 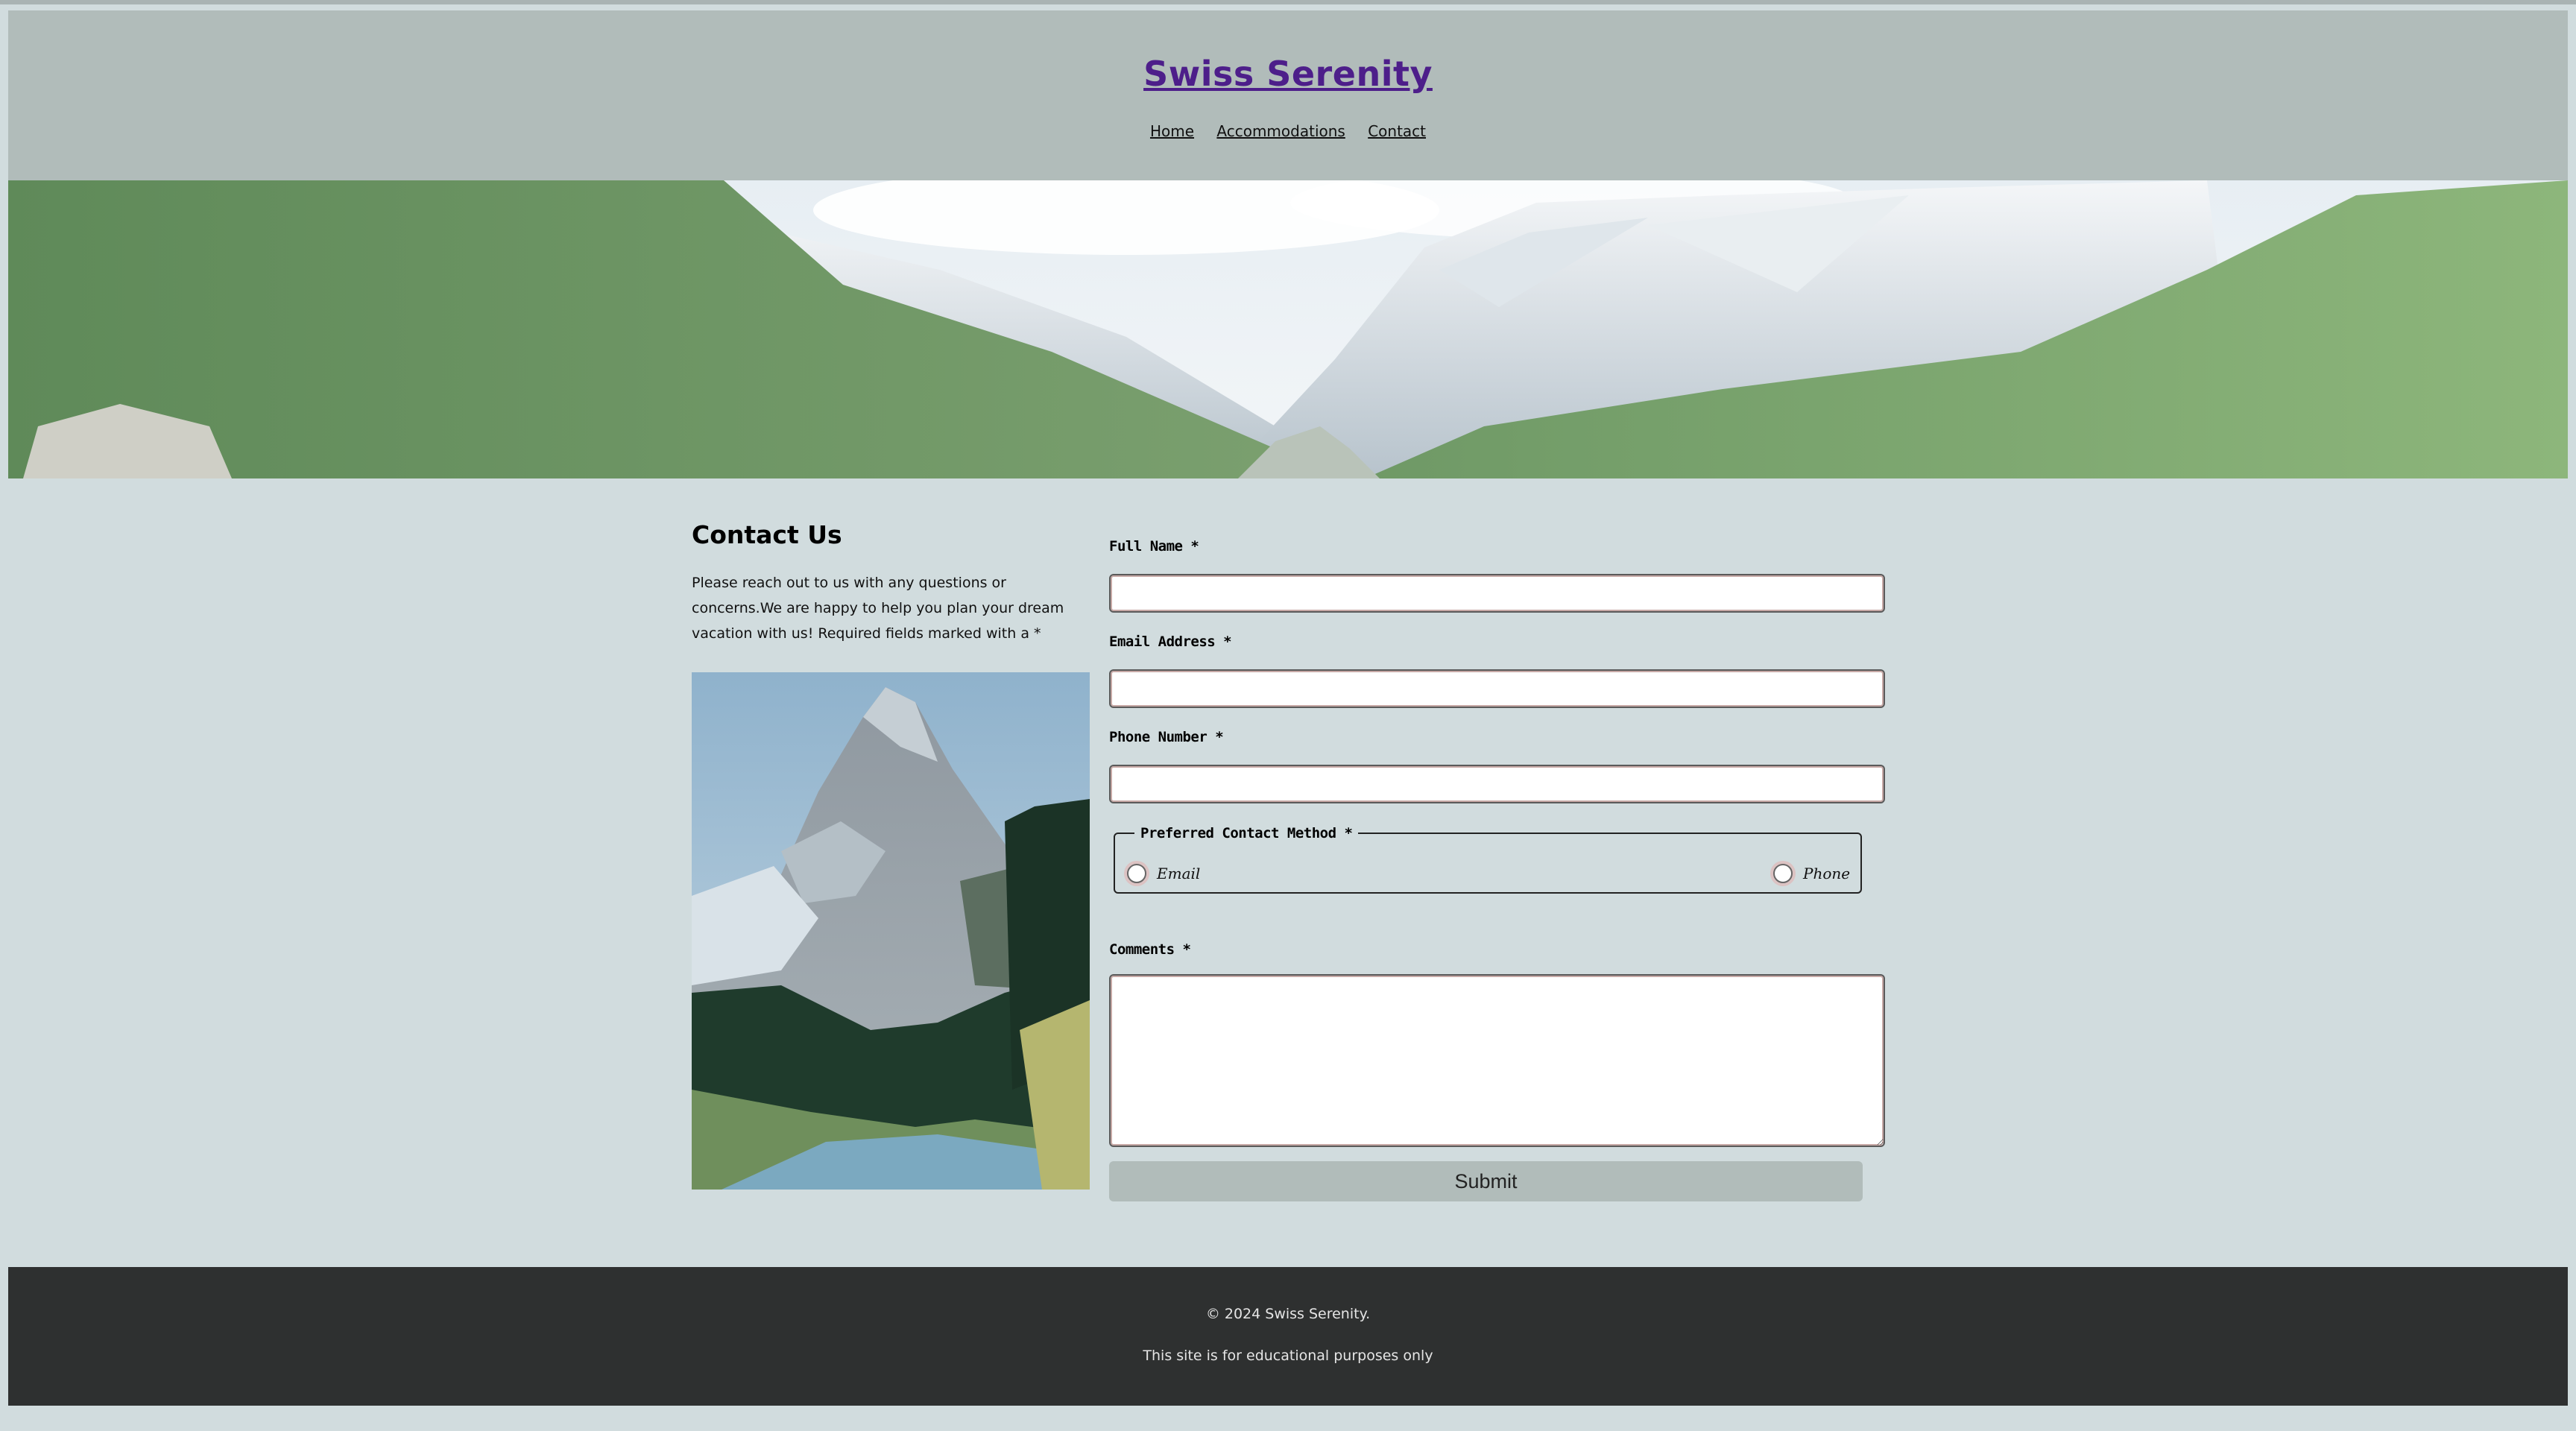 What do you see at coordinates (1488, 859) in the screenshot?
I see `contact-method-group: Preferred Contact Method * Email Phone` at bounding box center [1488, 859].